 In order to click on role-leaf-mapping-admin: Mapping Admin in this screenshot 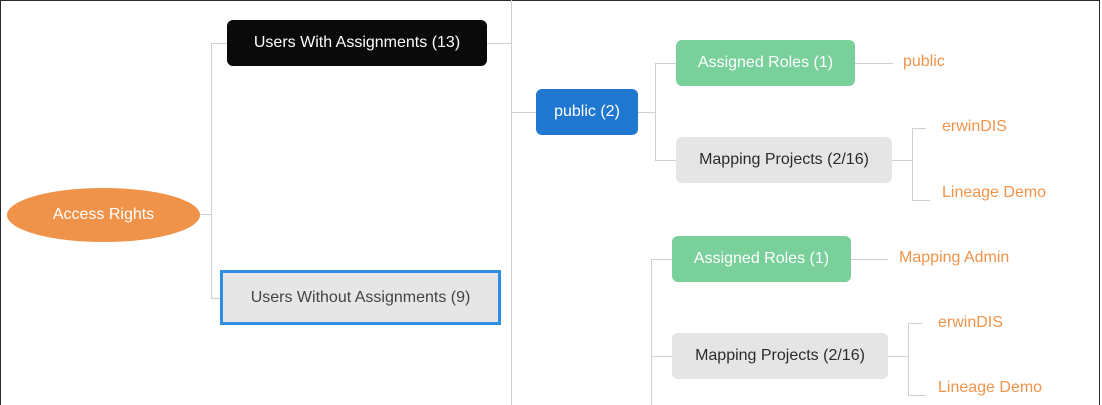, I will do `click(954, 258)`.